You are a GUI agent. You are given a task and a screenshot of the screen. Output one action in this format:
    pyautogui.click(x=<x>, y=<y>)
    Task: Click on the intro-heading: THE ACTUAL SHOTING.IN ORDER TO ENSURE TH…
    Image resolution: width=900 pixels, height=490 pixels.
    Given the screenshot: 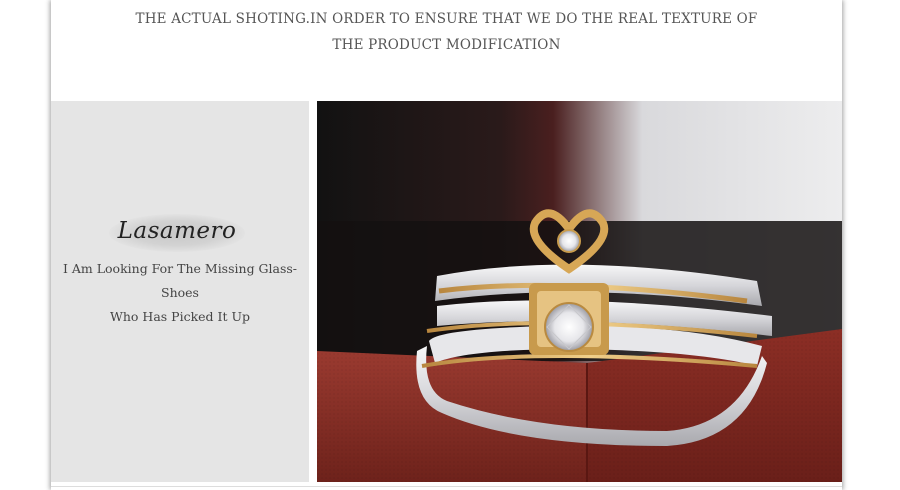 What is the action you would take?
    pyautogui.click(x=446, y=32)
    